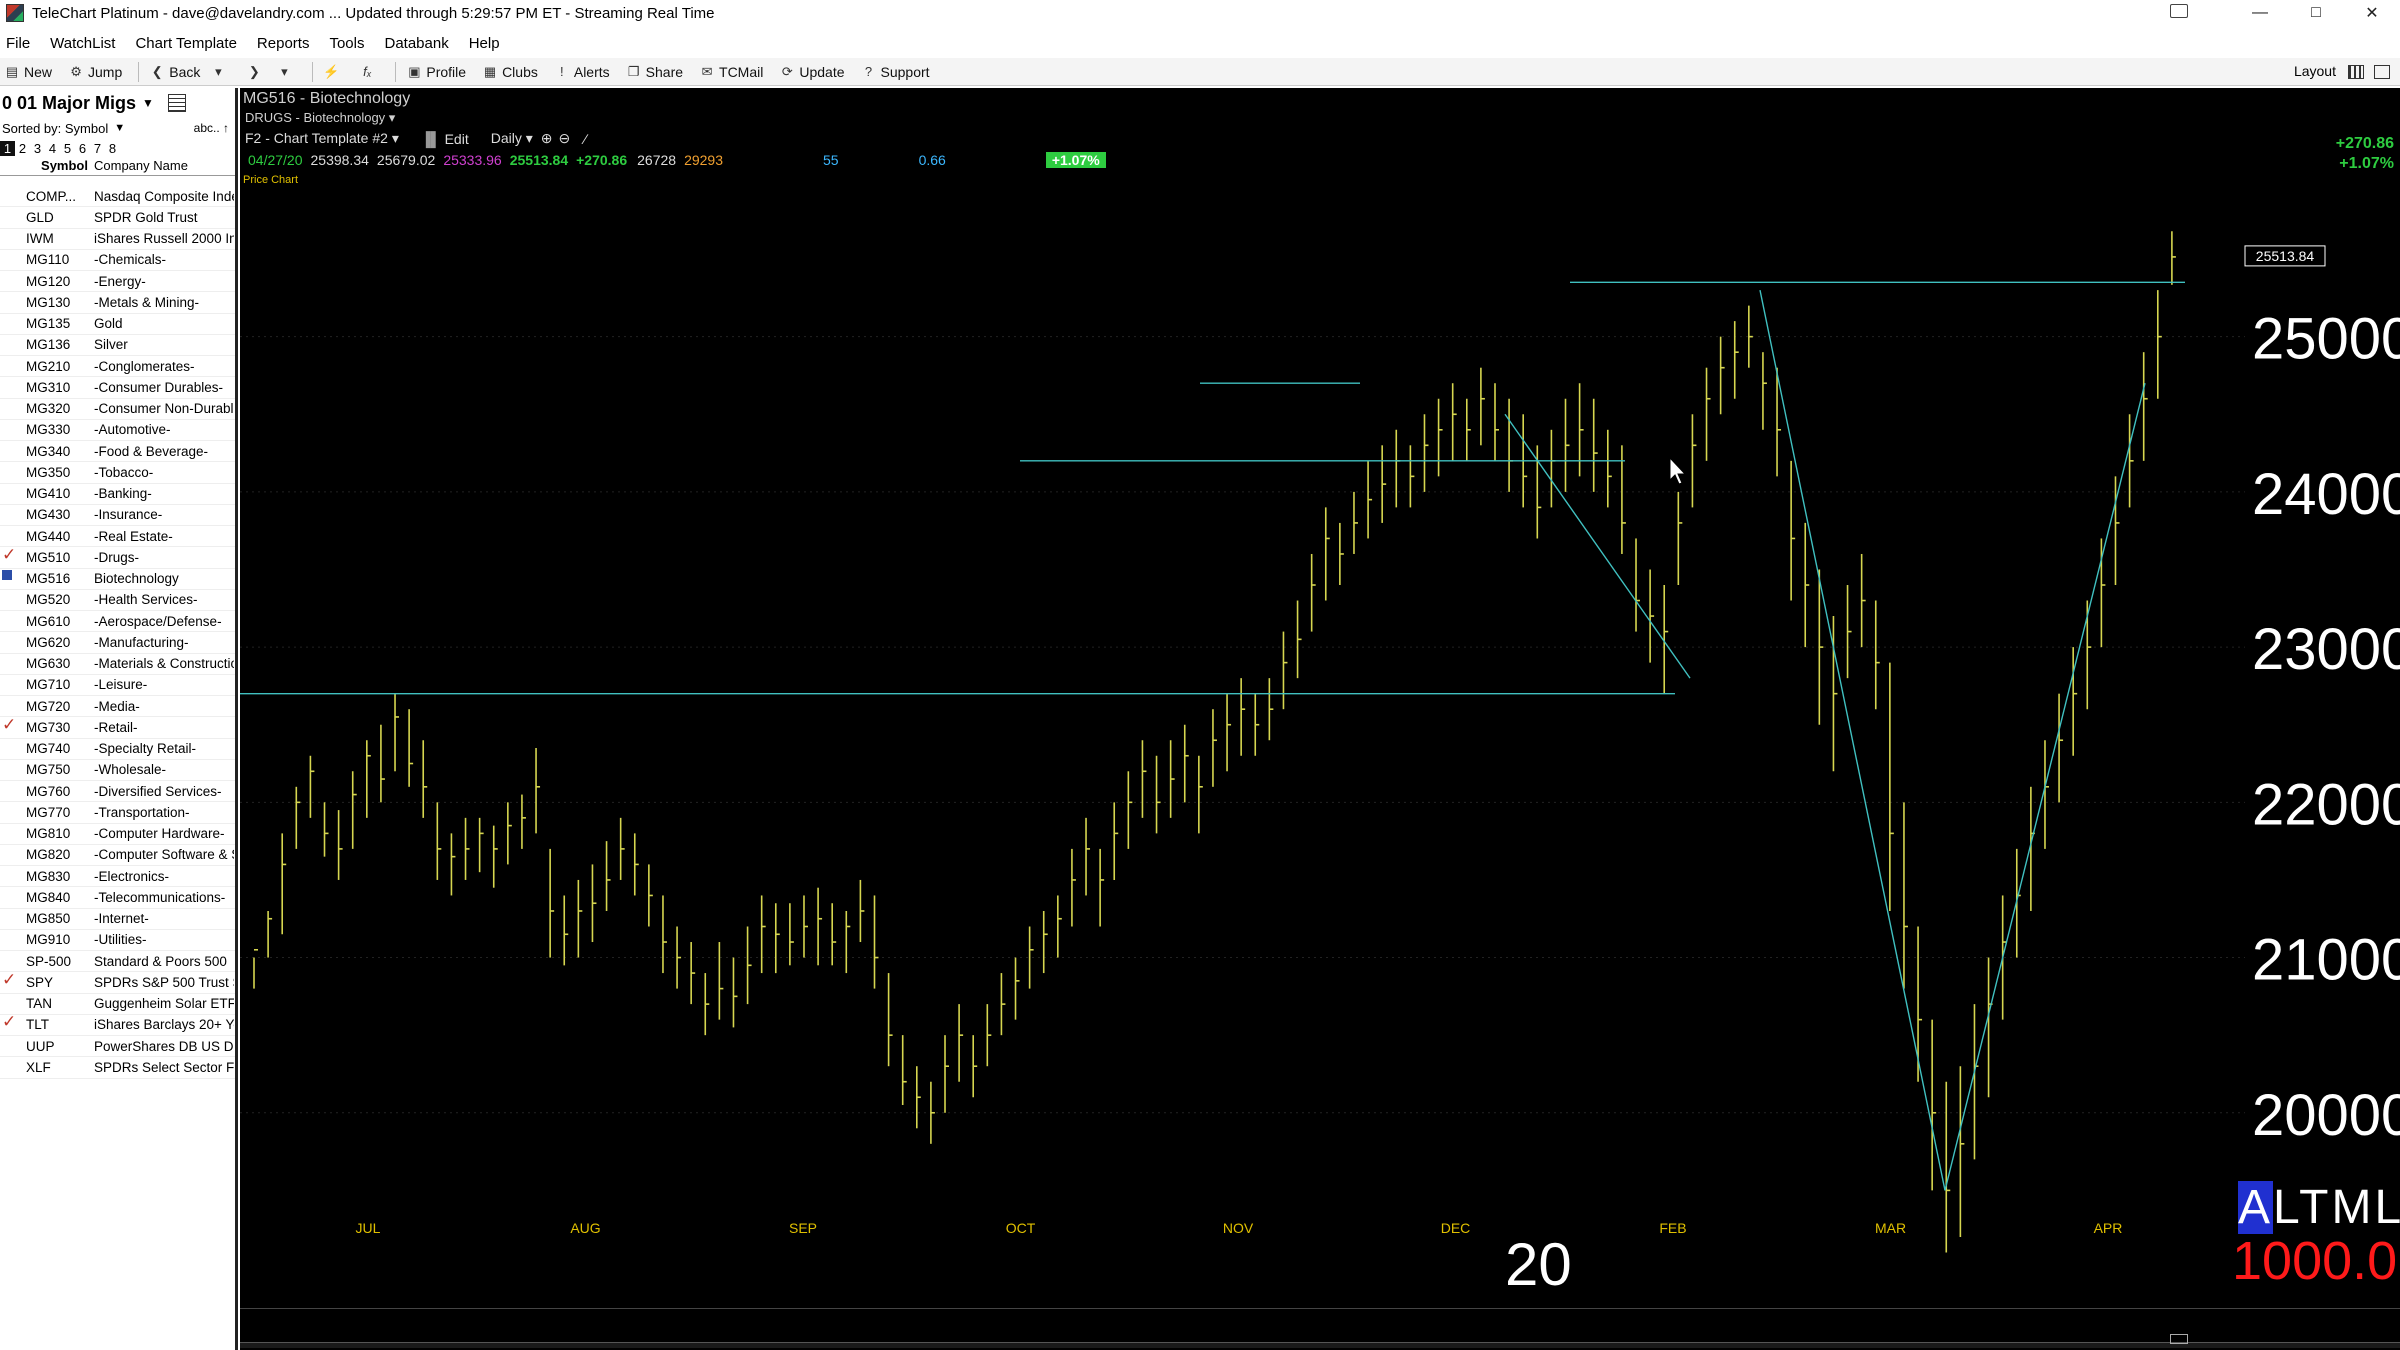 Image resolution: width=2400 pixels, height=1350 pixels. Describe the element at coordinates (117, 728) in the screenshot. I see `watchlist-row: ✓ MG730 -Retail-` at that location.